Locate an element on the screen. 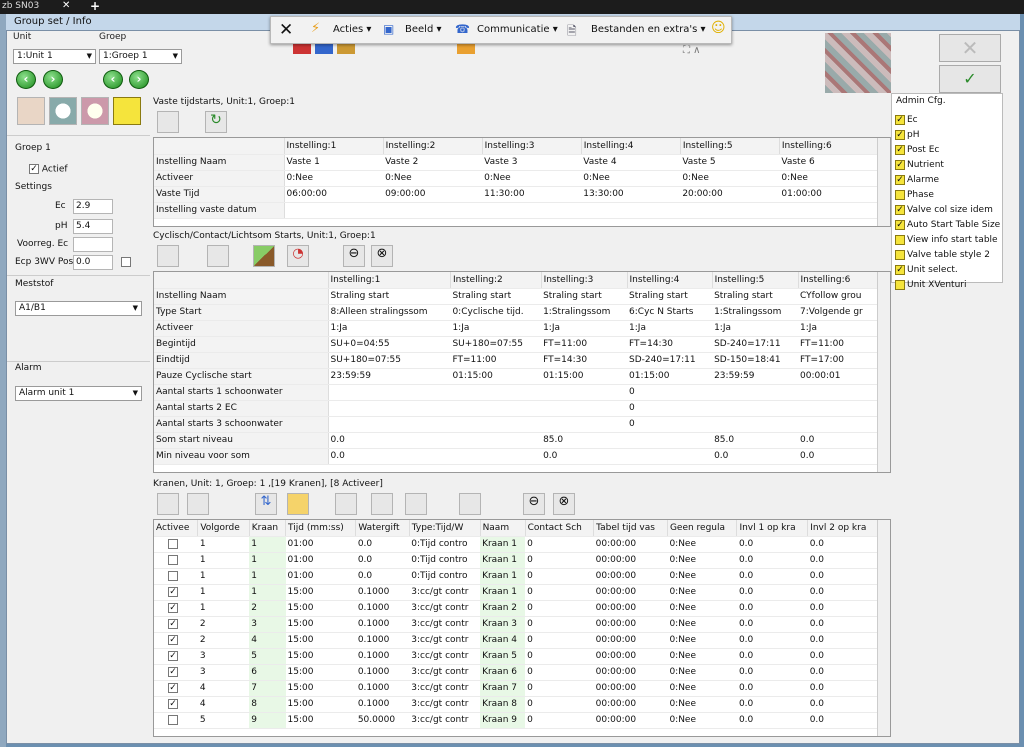 This screenshot has height=747, width=1024. table-cell: 13:30:00 is located at coordinates (631, 194).